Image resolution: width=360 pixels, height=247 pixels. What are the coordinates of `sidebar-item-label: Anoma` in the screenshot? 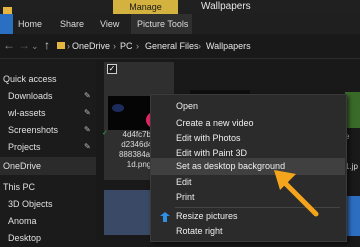 It's located at (22, 221).